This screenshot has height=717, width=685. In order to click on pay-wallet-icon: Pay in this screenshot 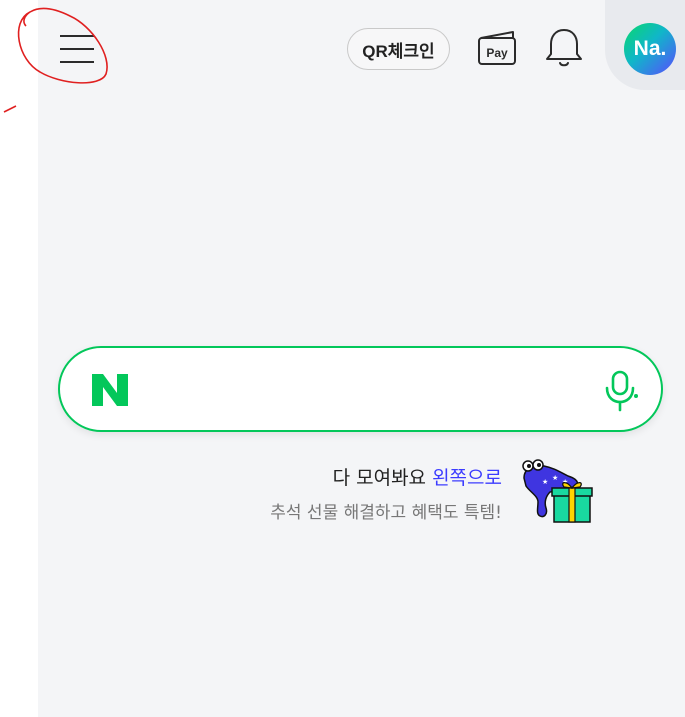, I will do `click(497, 48)`.